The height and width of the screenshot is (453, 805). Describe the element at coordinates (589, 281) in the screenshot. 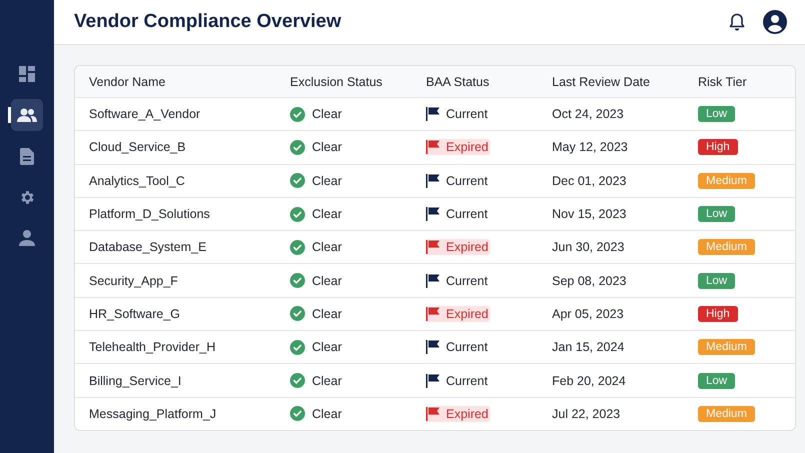

I see `table-cell-text: Sep 08, 2023` at that location.